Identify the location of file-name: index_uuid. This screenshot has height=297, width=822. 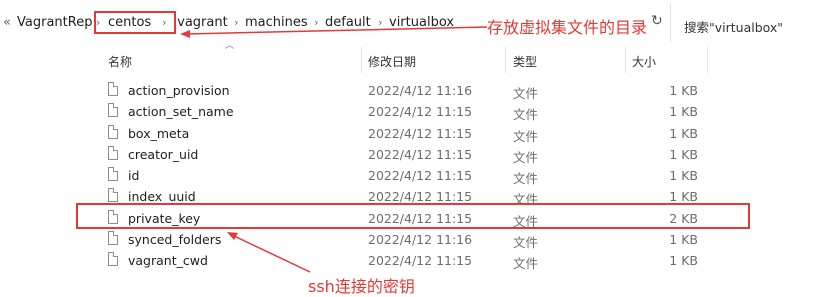
(162, 196).